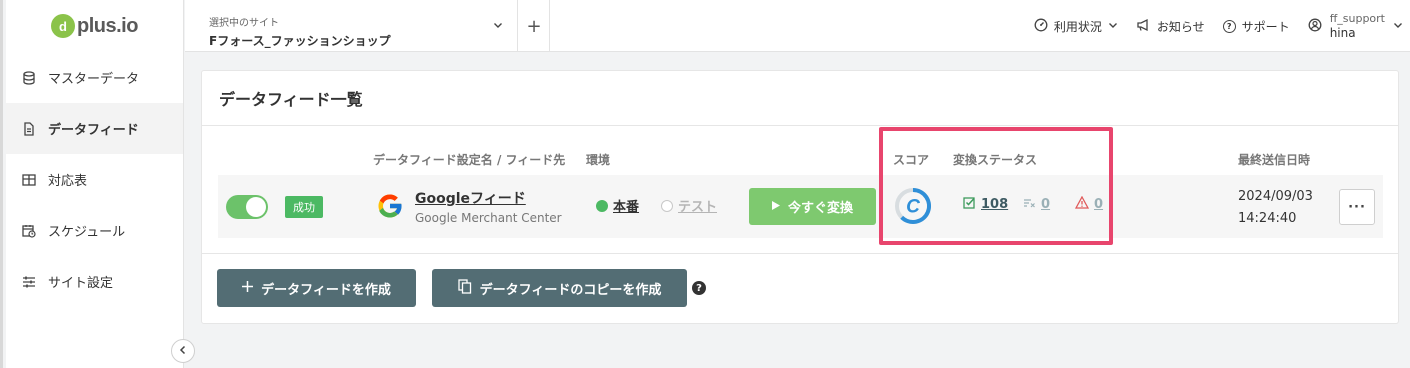 The image size is (1410, 368). I want to click on radio-selected-icon, so click(602, 205).